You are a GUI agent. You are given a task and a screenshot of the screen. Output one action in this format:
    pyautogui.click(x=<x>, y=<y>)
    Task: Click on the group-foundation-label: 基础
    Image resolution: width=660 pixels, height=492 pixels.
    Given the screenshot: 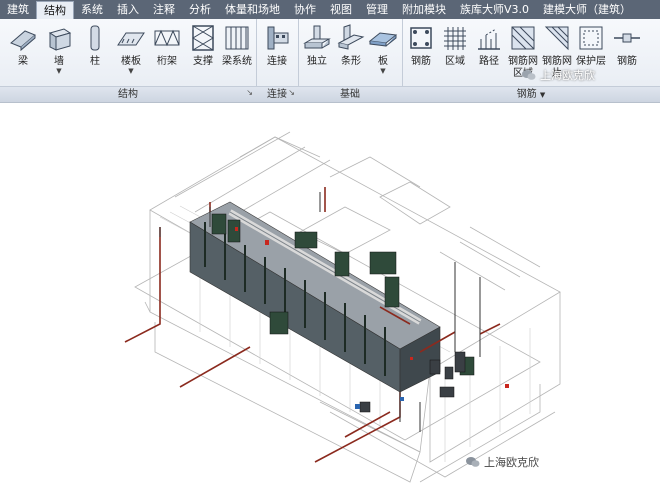 What is the action you would take?
    pyautogui.click(x=350, y=94)
    